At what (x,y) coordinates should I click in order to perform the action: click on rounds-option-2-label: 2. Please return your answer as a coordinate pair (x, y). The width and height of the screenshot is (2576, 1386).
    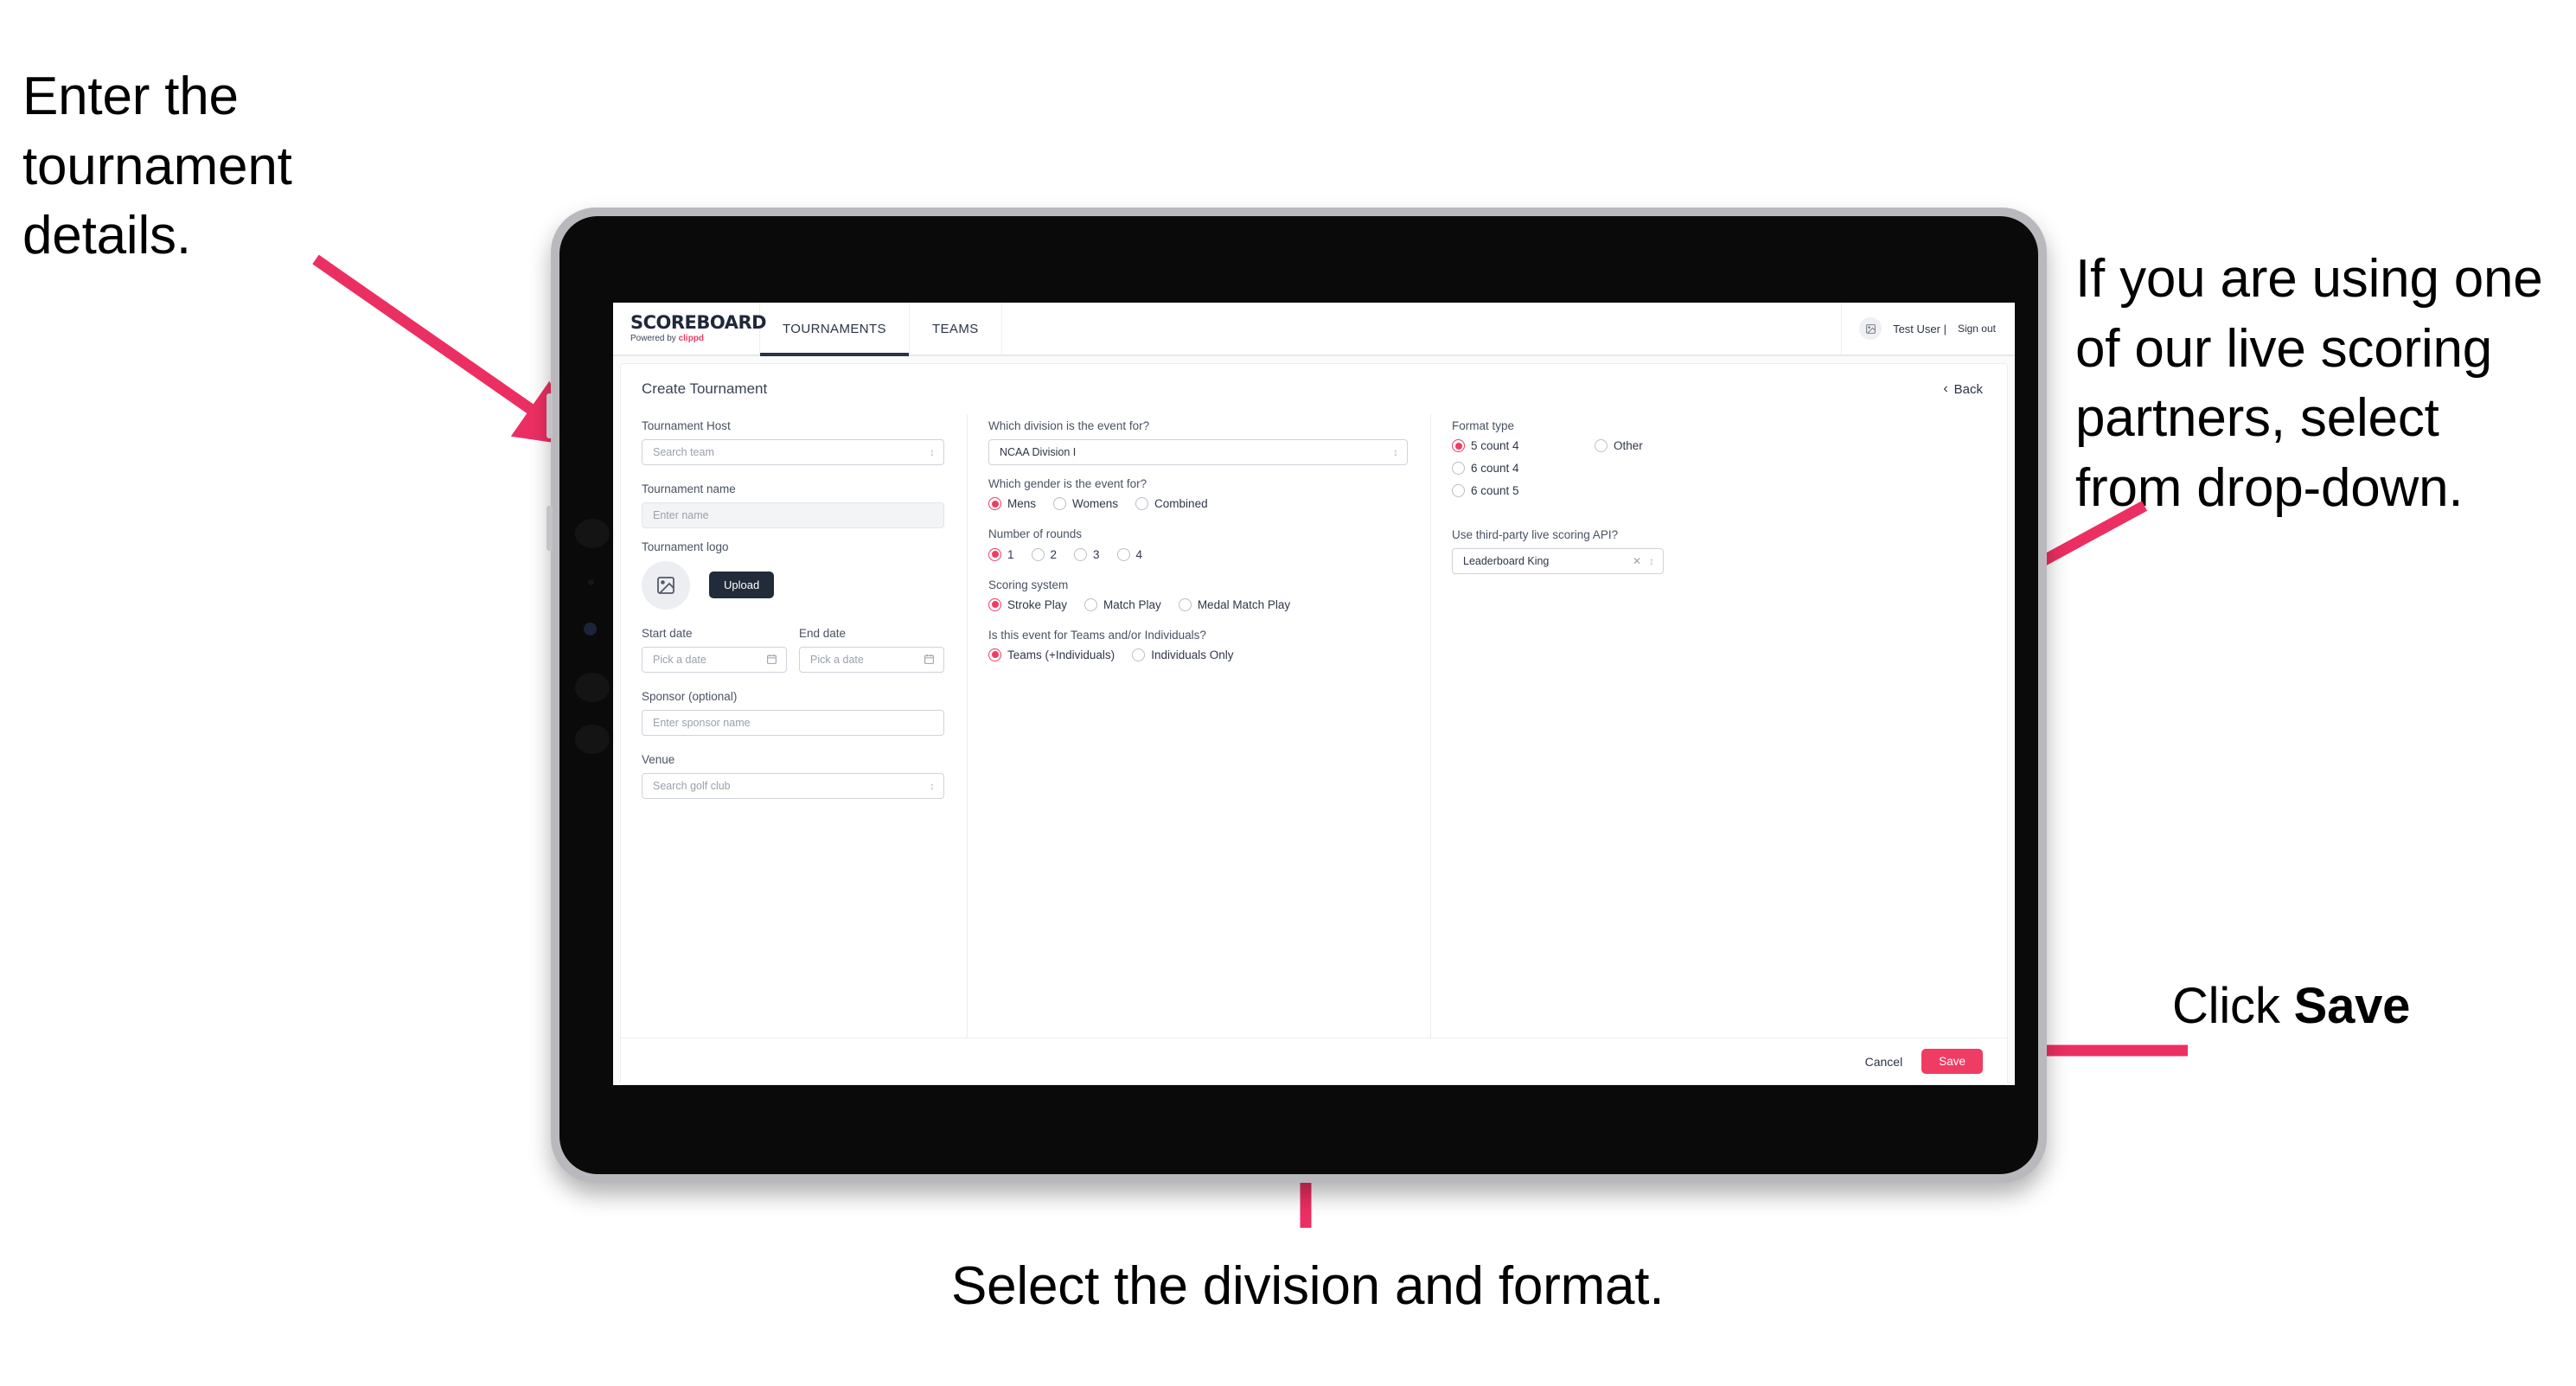
    Looking at the image, I should click on (1054, 554).